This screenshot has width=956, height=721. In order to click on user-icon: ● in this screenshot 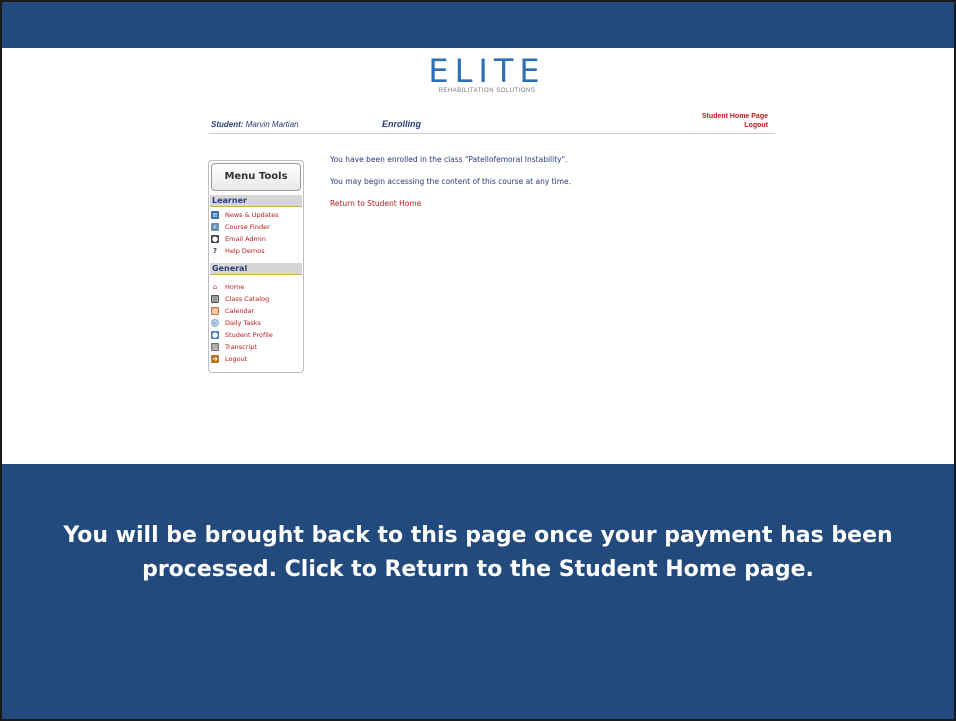, I will do `click(215, 239)`.